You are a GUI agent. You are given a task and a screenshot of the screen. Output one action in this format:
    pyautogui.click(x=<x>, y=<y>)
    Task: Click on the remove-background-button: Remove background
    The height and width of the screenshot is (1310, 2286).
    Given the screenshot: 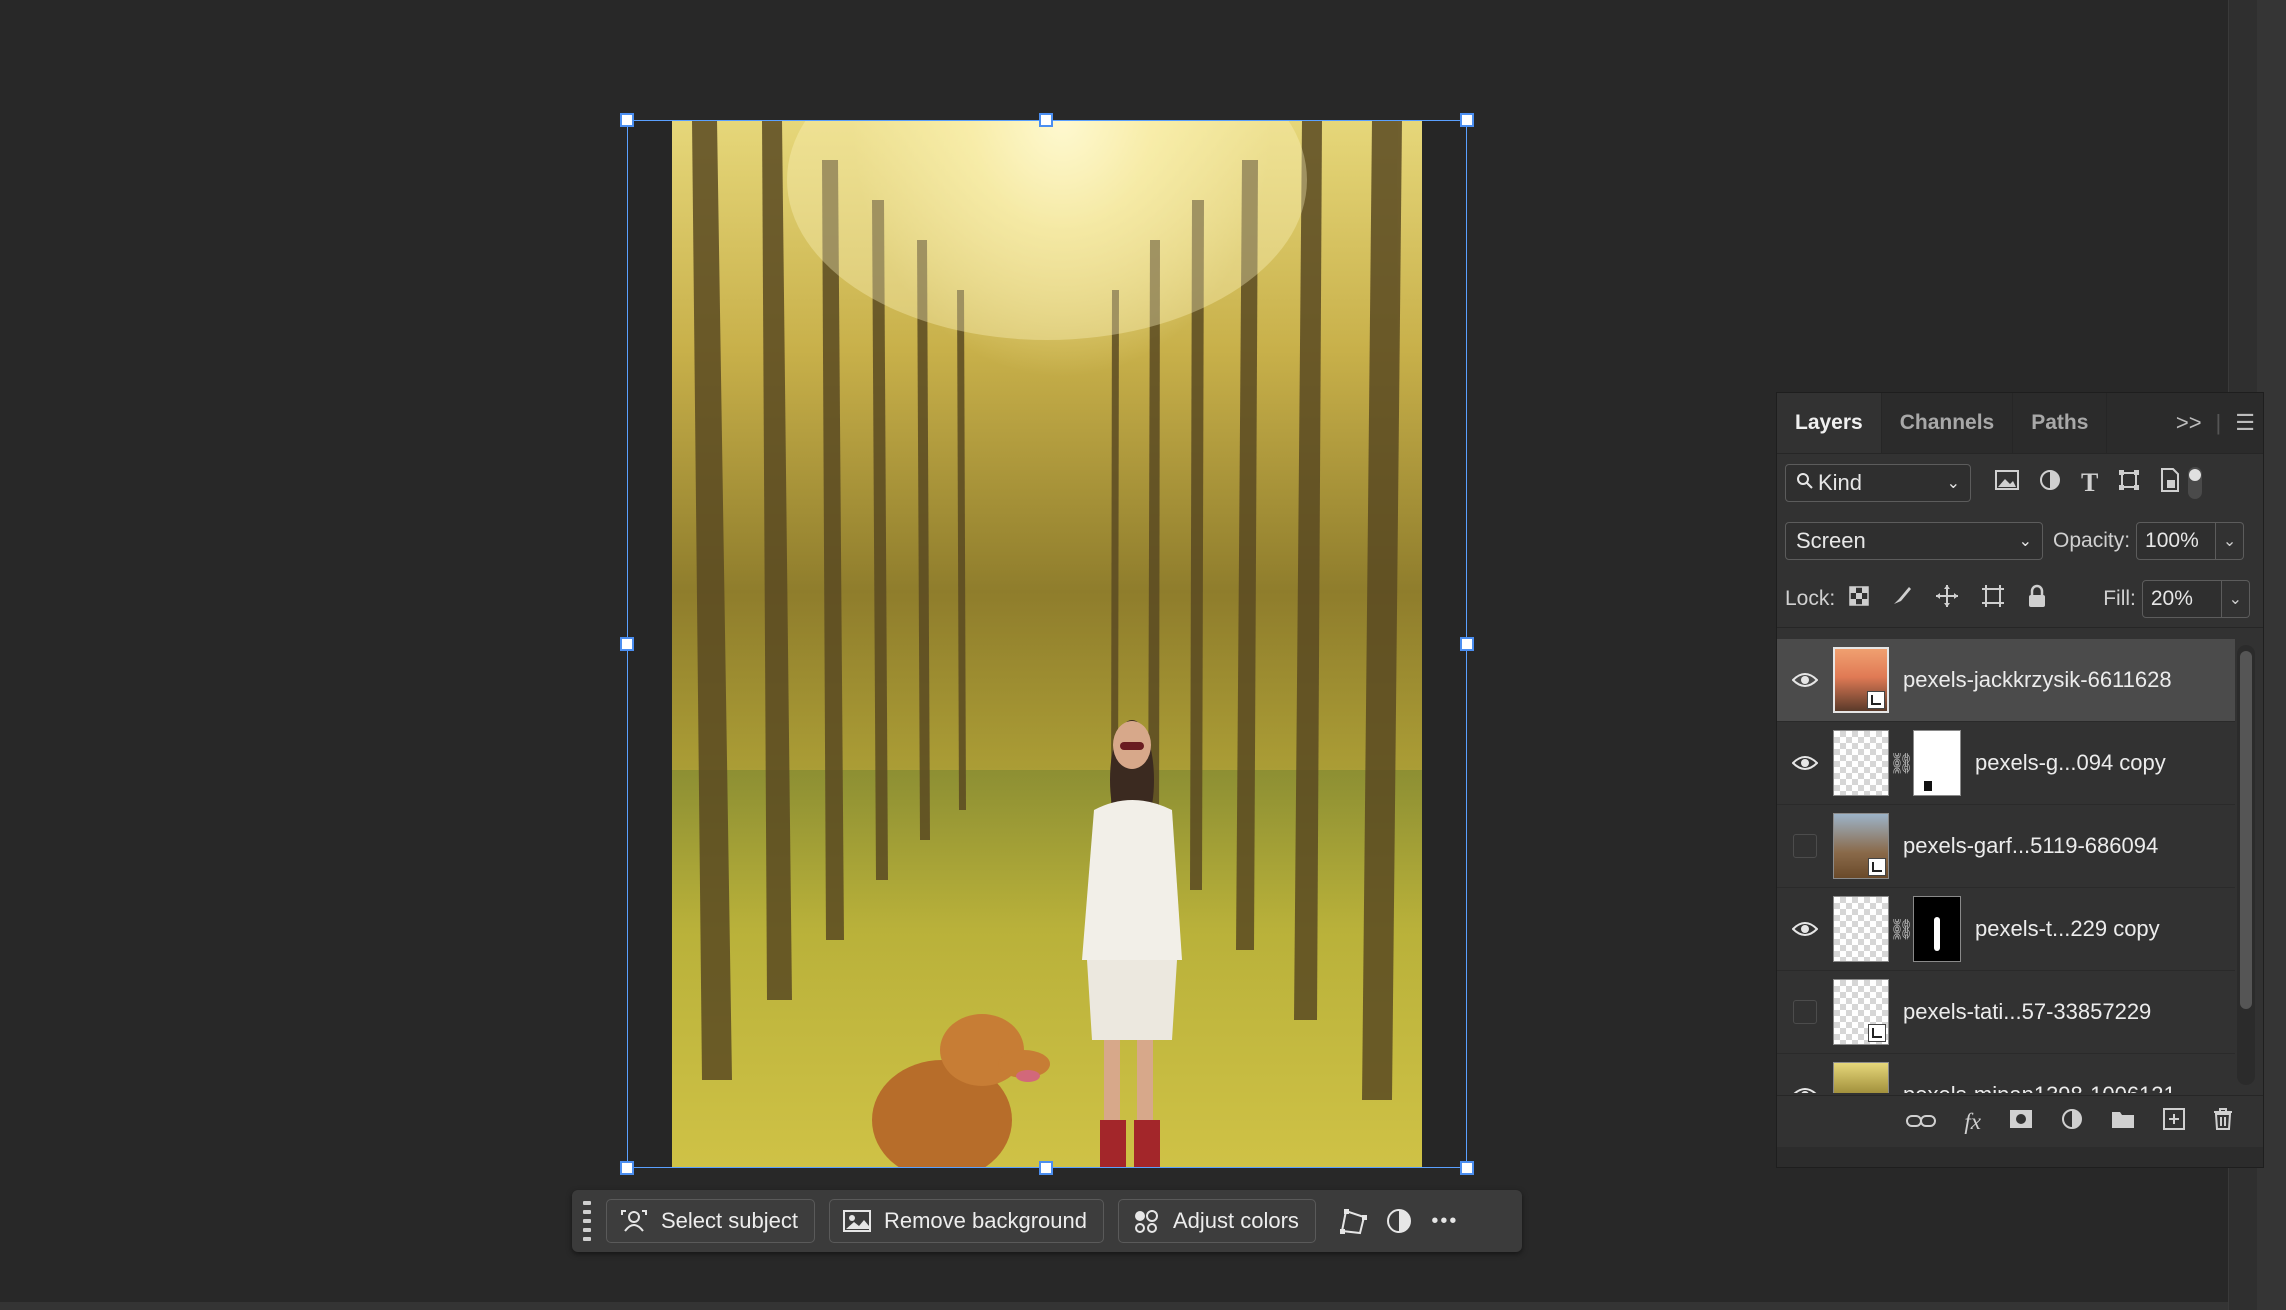 What is the action you would take?
    pyautogui.click(x=966, y=1221)
    